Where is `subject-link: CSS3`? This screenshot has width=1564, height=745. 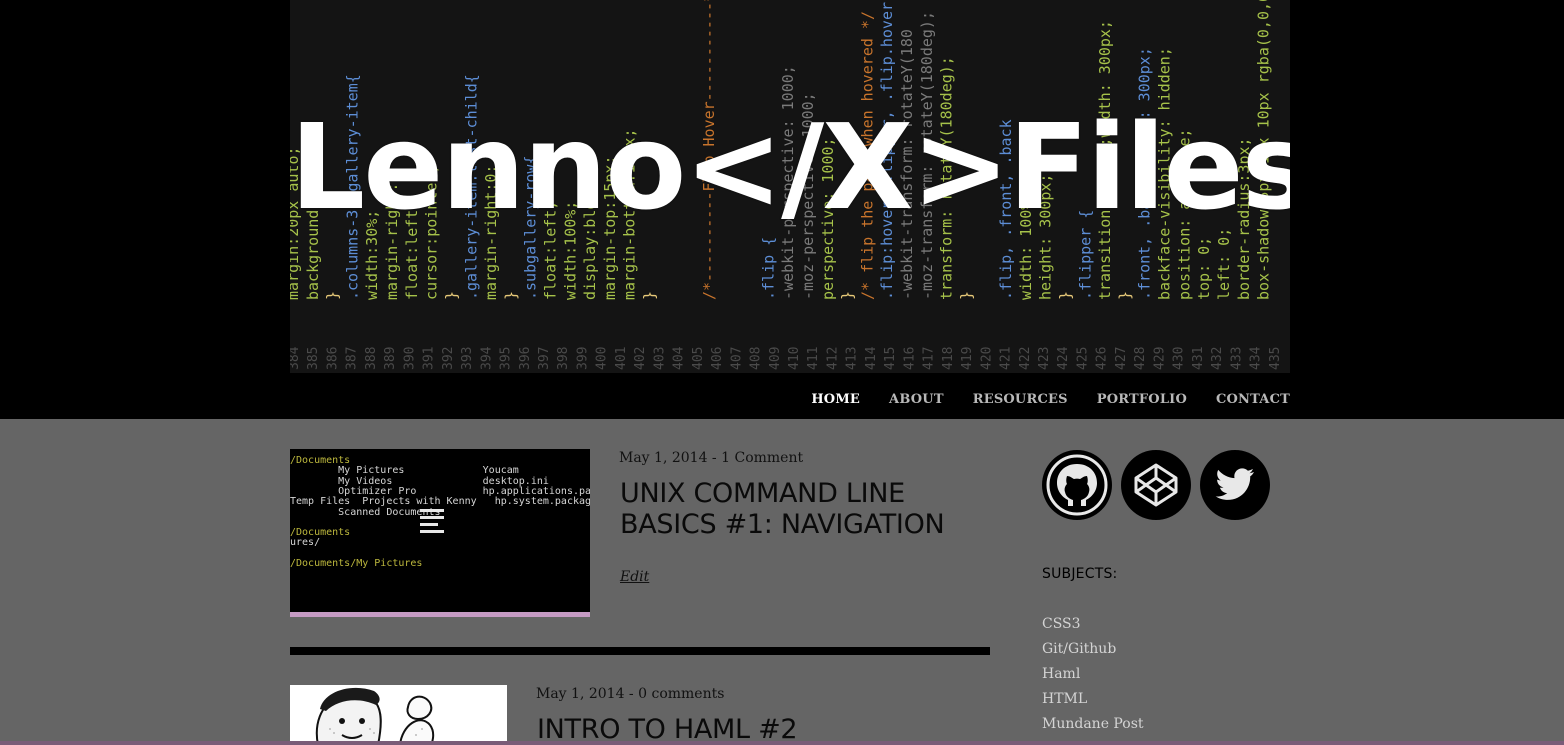
subject-link: CSS3 is located at coordinates (1093, 624).